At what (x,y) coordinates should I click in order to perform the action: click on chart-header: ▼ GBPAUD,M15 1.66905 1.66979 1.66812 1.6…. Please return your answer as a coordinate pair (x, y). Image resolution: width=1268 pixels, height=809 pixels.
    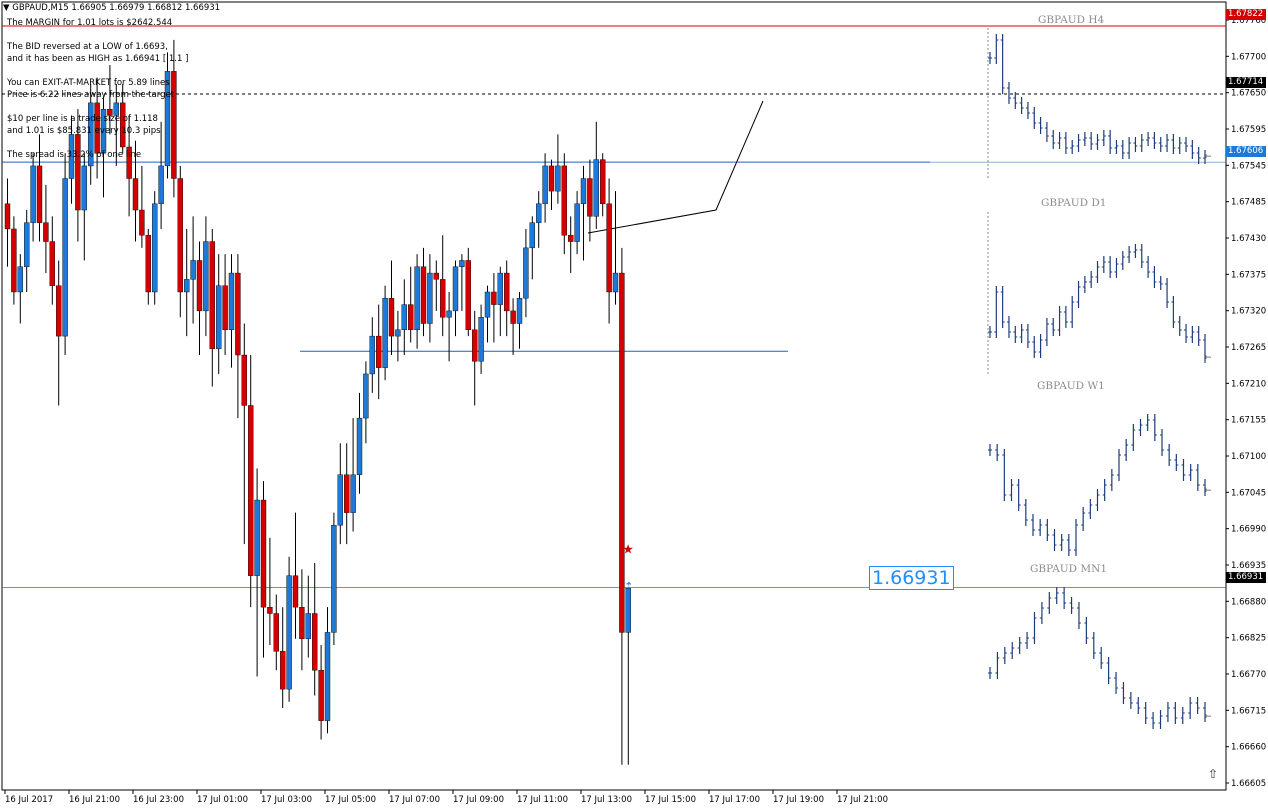
    Looking at the image, I should click on (111, 8).